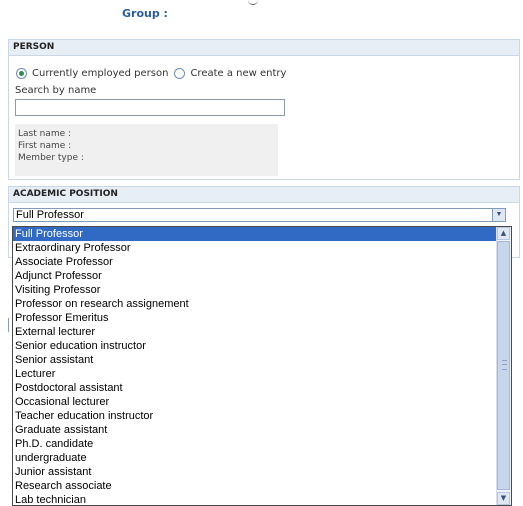  Describe the element at coordinates (255, 486) in the screenshot. I see `dropdown-option: Research associate` at that location.